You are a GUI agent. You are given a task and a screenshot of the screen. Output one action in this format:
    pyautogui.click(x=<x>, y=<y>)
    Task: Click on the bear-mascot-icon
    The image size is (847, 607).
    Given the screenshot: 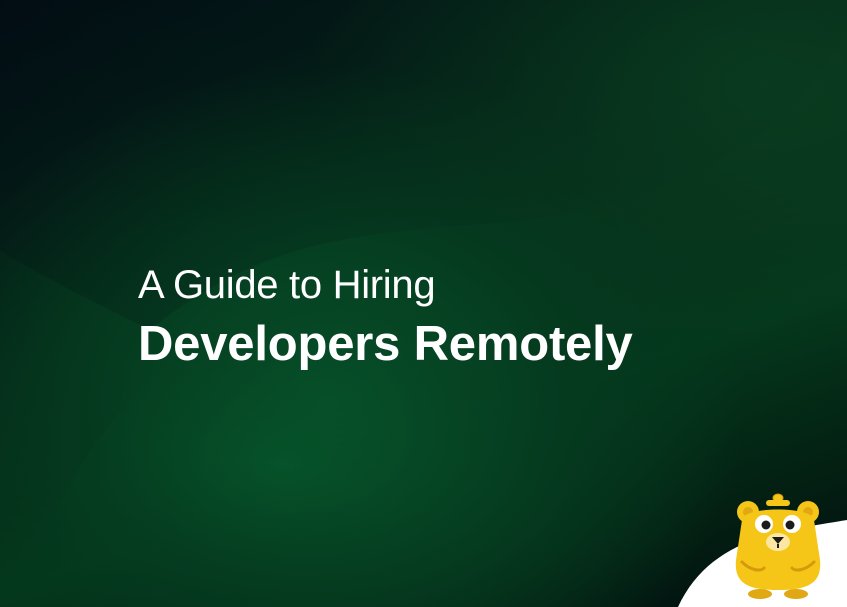 What is the action you would take?
    pyautogui.click(x=778, y=546)
    